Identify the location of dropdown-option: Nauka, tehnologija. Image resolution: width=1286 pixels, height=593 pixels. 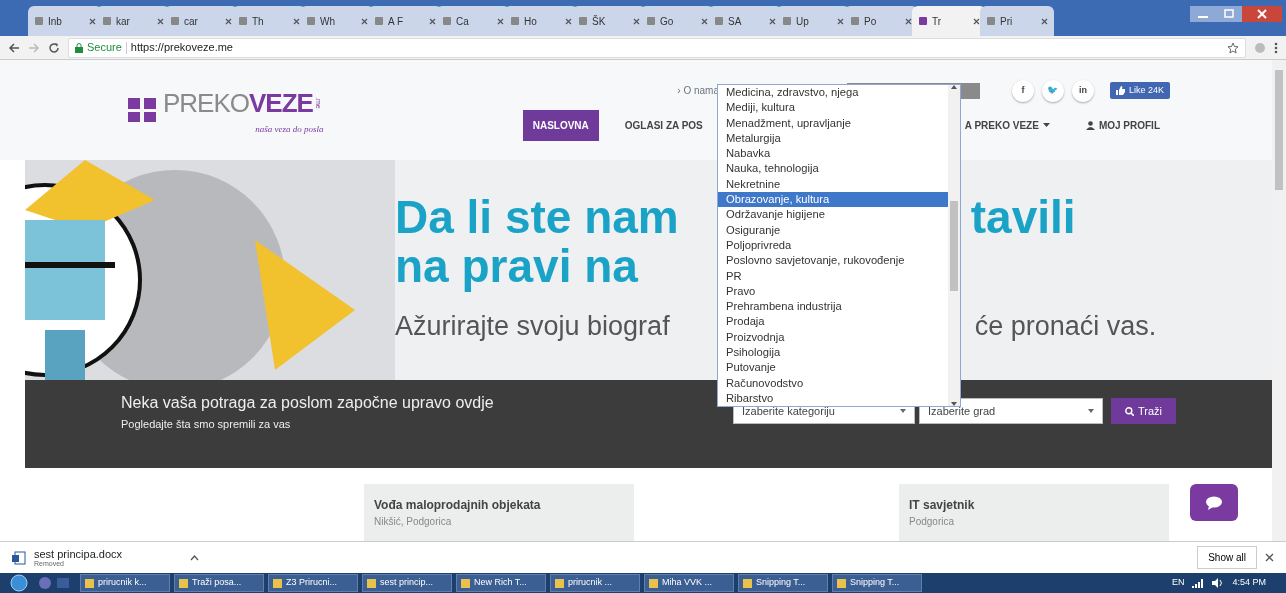
(833, 169).